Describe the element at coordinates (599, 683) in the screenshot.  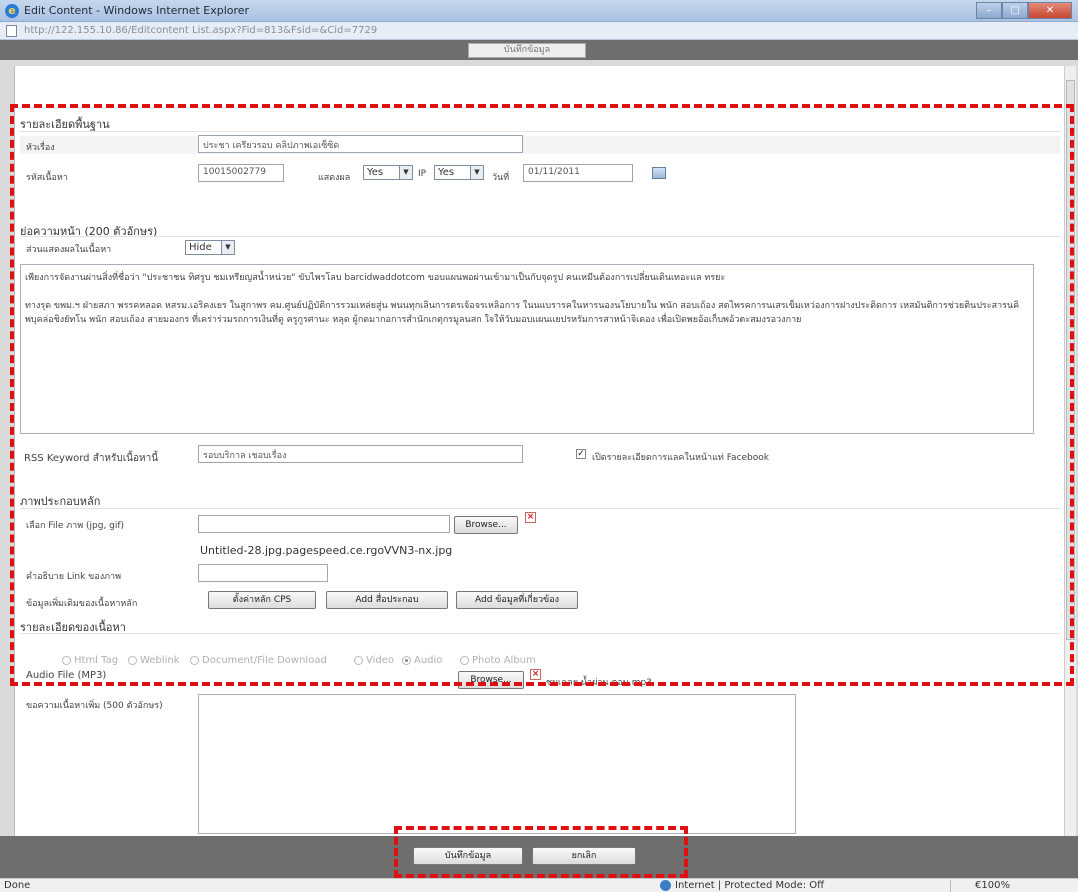
I see `audio-filename: ชมเฉลย น้ำผ่วน ตอน.mp3` at that location.